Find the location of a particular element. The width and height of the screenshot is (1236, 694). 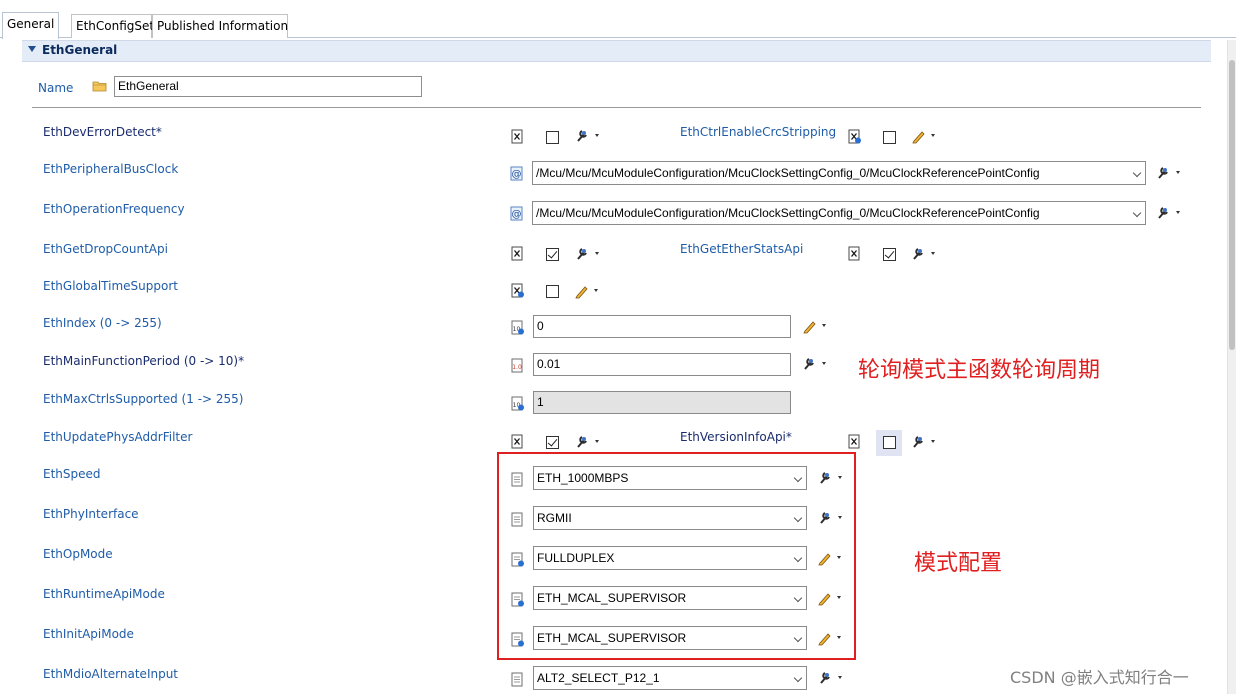

label-eth-runtime-api-mode: EthRuntimeApiMode is located at coordinates (104, 594).